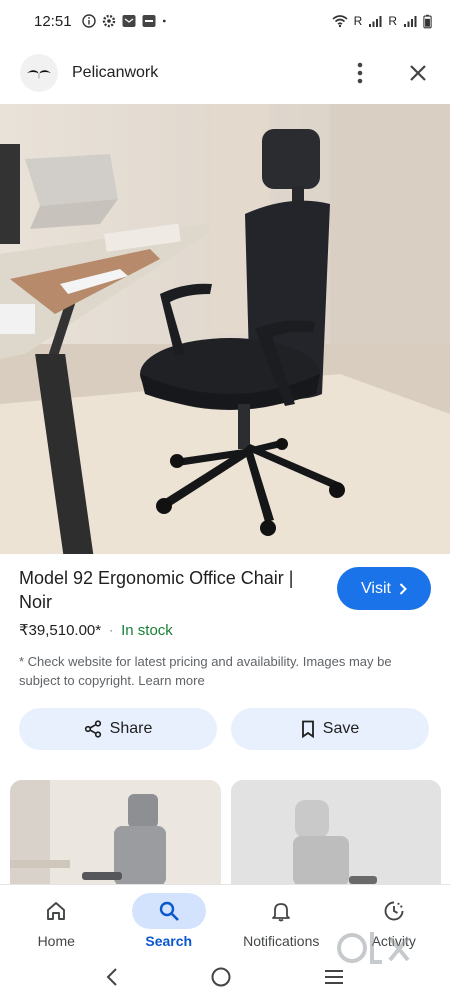 This screenshot has width=450, height=1000. I want to click on home-icon, so click(56, 911).